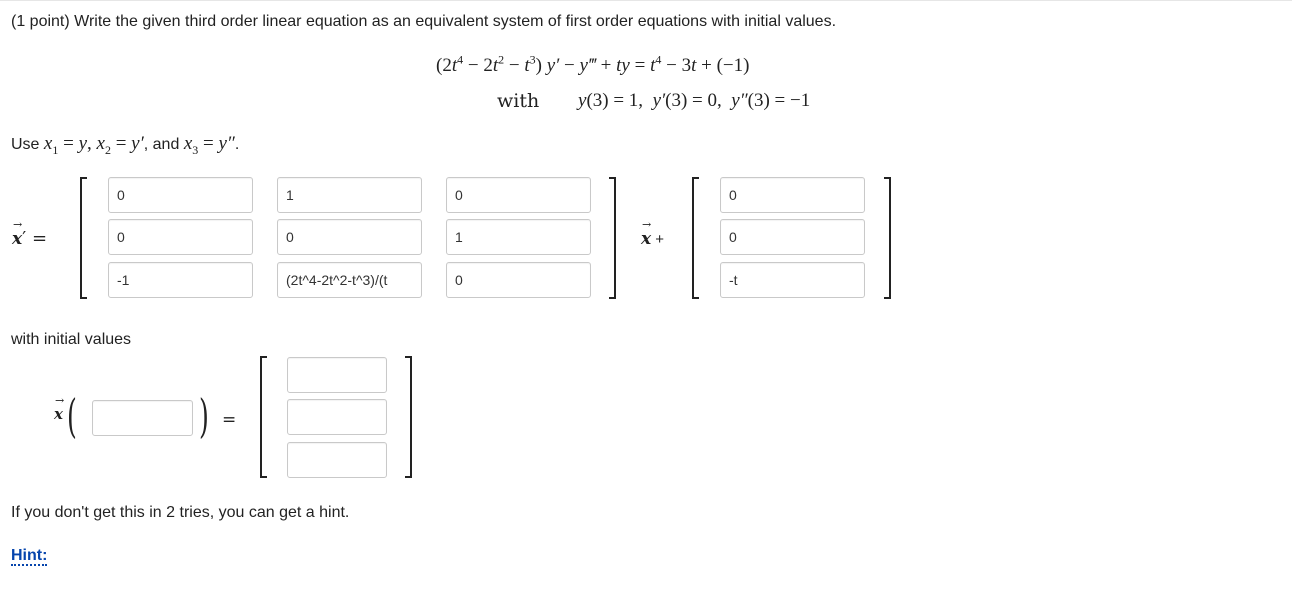 This screenshot has height=592, width=1292. What do you see at coordinates (694, 100) in the screenshot?
I see `initial-conditions: y(3) = 1, y′(3) = 0, y″(3) = −1` at bounding box center [694, 100].